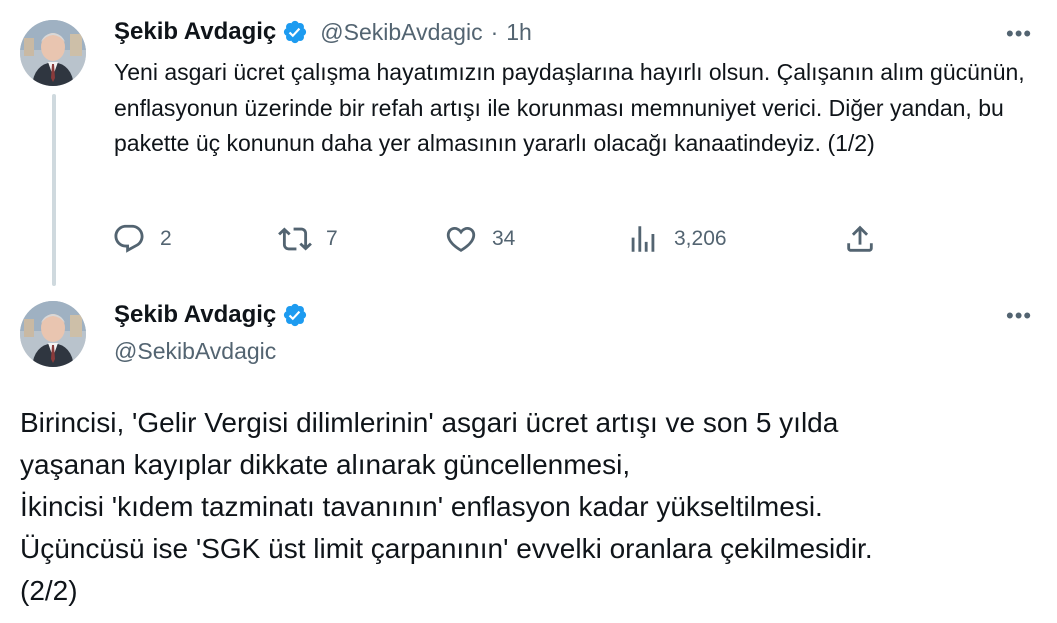 The image size is (1057, 623). What do you see at coordinates (54, 190) in the screenshot?
I see `thread-connector-line` at bounding box center [54, 190].